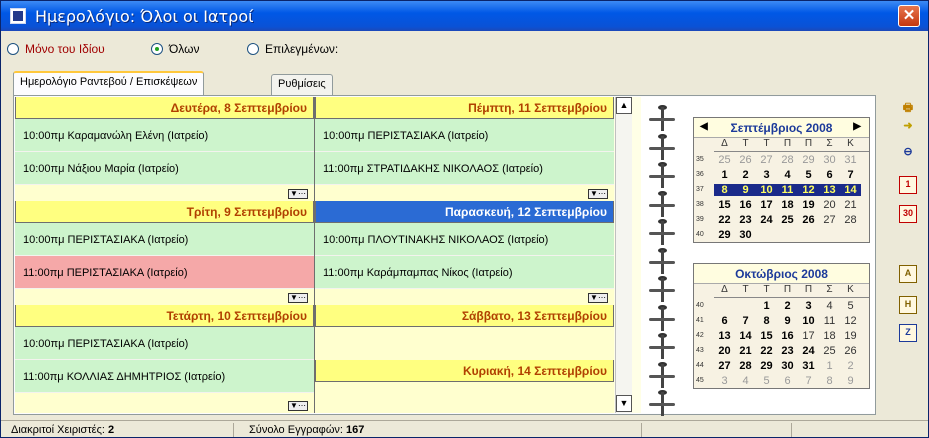 The width and height of the screenshot is (929, 438). What do you see at coordinates (909, 16) in the screenshot?
I see `close-button: ✕` at bounding box center [909, 16].